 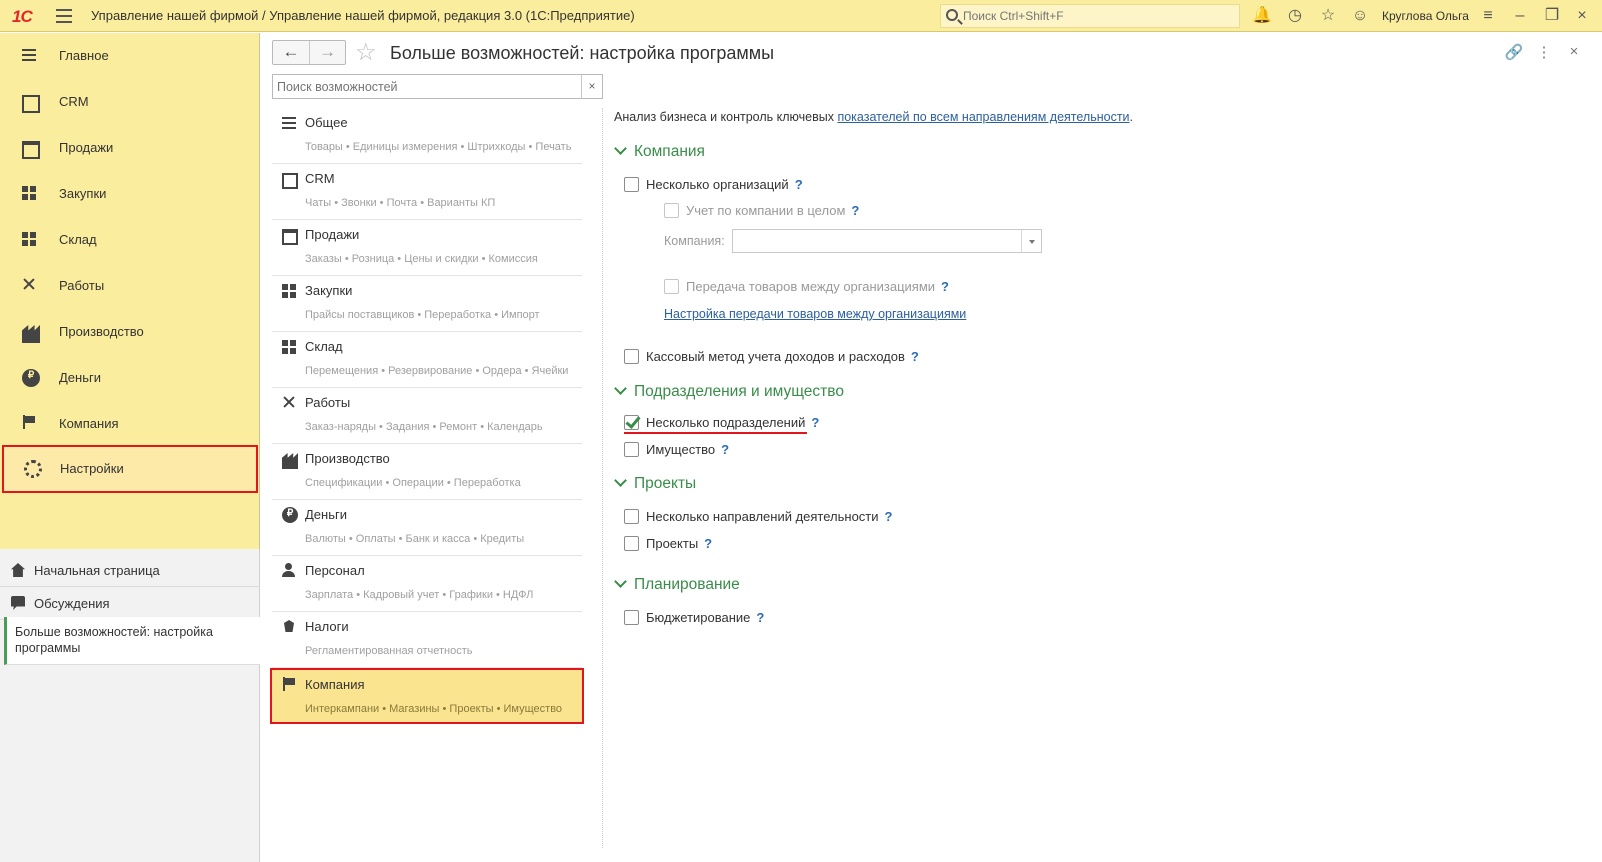 I want to click on user-name: Круглова Ольга, so click(x=1425, y=16).